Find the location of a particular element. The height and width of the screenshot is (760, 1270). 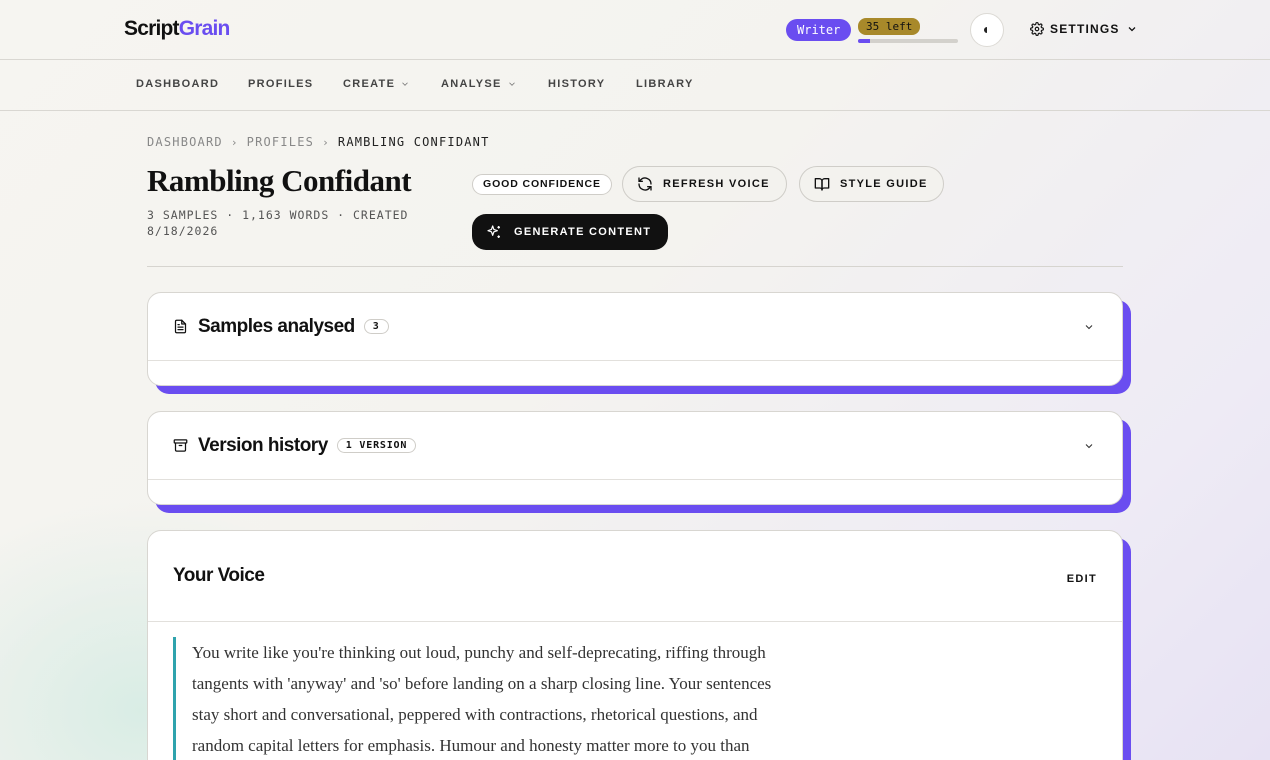

samples-card-header: Samples analysed 3 is located at coordinates (635, 327).